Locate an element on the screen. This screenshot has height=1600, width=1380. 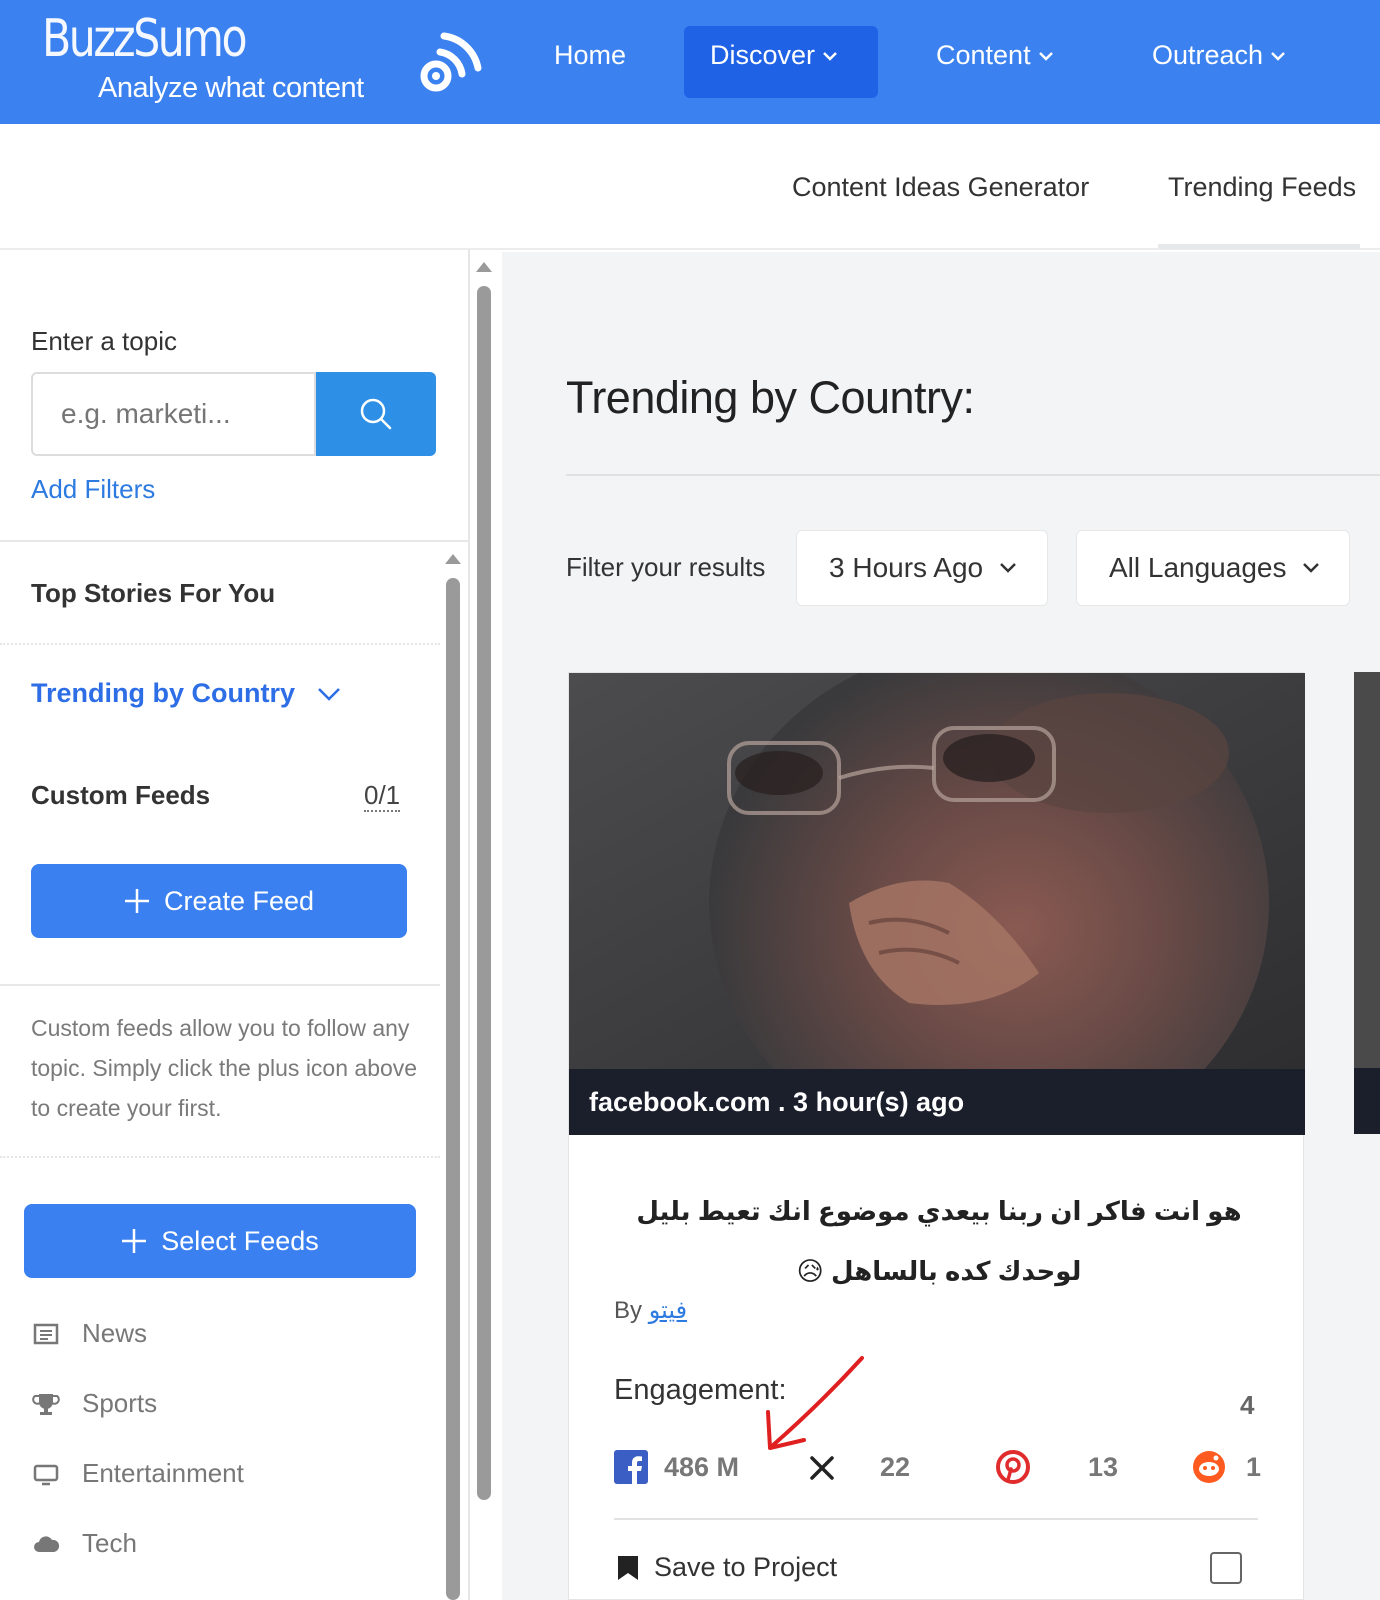
nav-outreach-label: Outreach is located at coordinates (1208, 55).